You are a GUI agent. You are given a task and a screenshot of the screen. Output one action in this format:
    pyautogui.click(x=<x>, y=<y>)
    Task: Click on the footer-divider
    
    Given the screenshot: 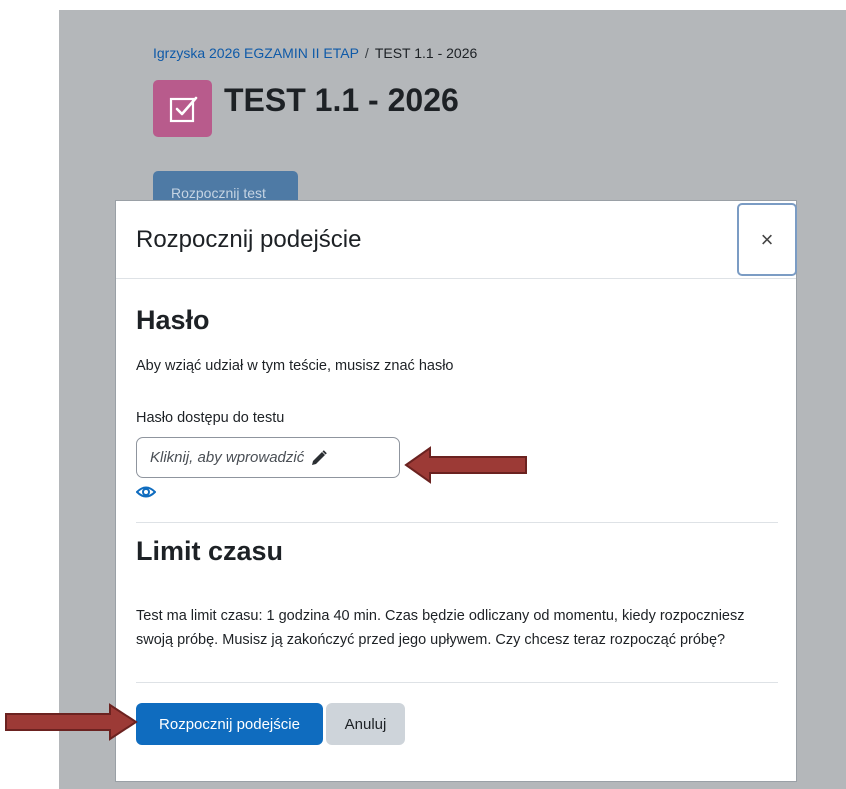 What is the action you would take?
    pyautogui.click(x=457, y=682)
    